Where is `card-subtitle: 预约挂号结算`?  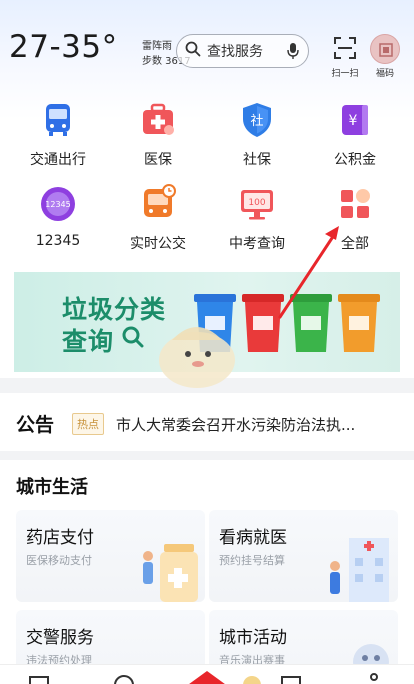 card-subtitle: 预约挂号结算 is located at coordinates (252, 560).